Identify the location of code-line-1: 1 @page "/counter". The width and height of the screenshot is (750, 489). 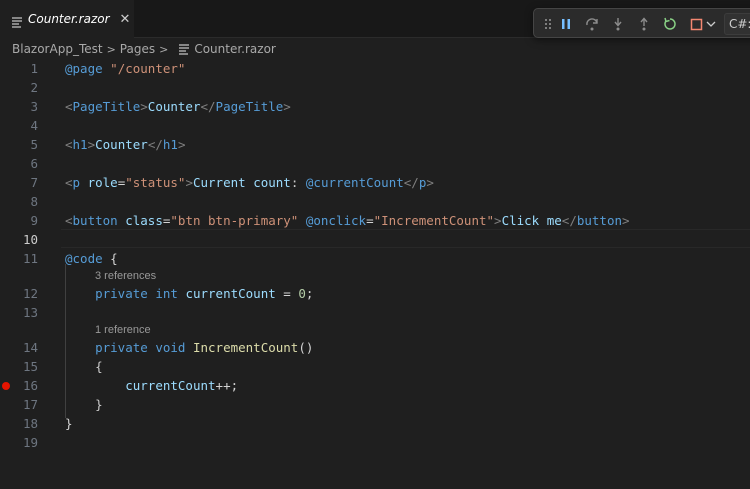
(375, 68).